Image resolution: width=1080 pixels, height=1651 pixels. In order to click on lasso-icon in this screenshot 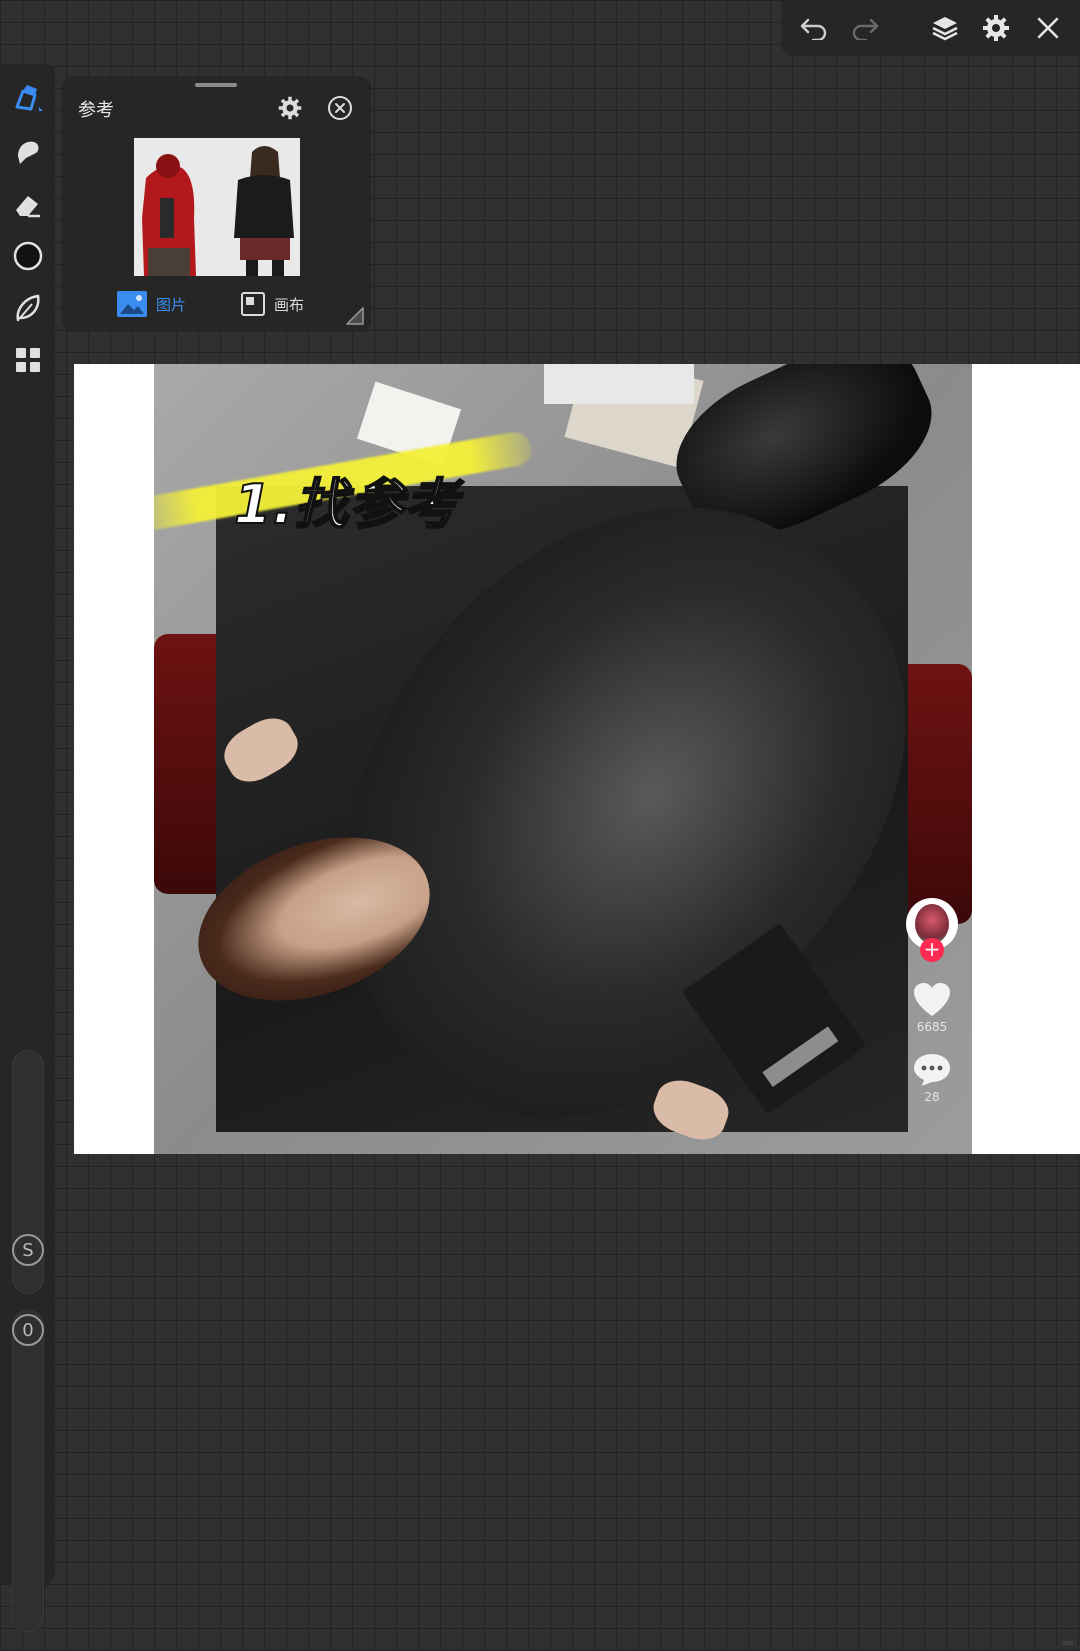, I will do `click(28, 308)`.